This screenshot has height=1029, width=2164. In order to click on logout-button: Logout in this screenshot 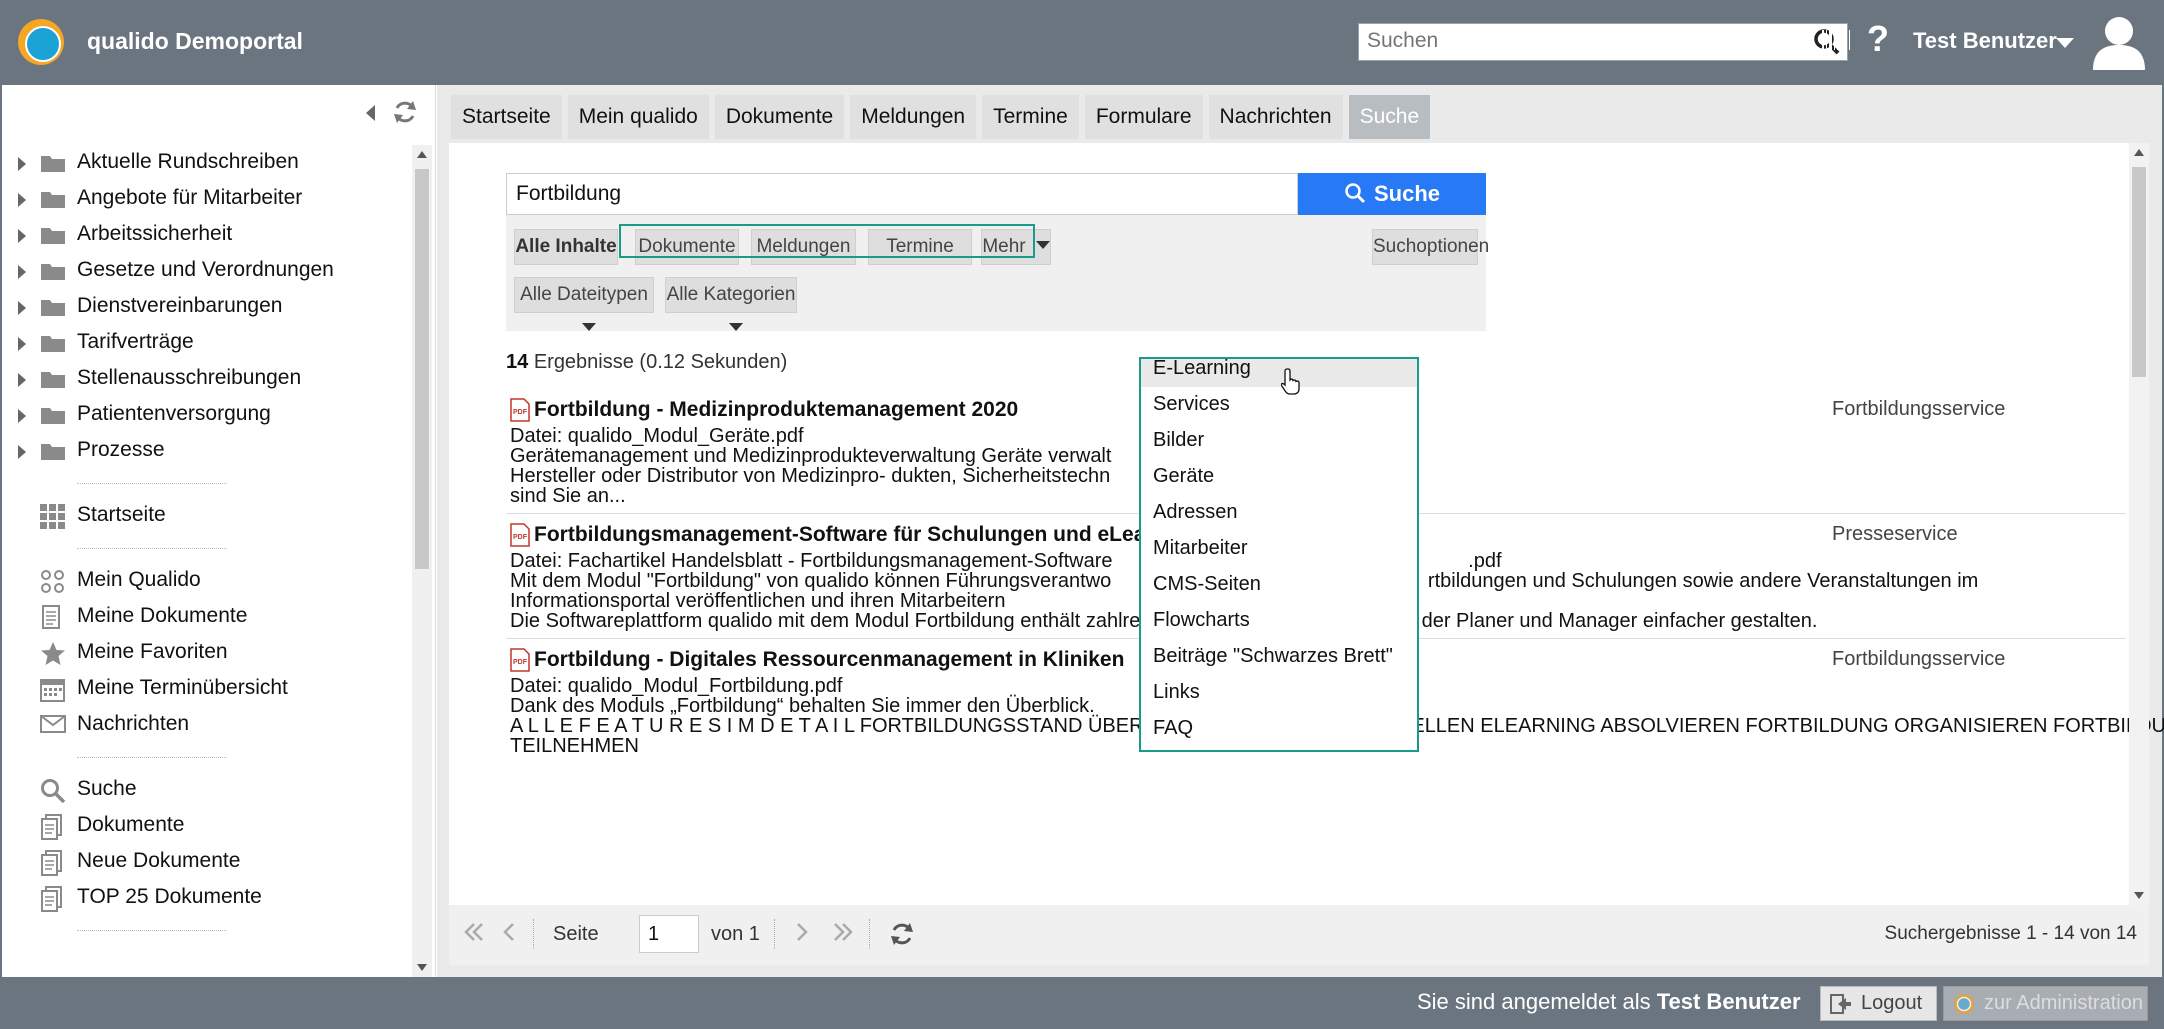, I will do `click(1878, 1003)`.